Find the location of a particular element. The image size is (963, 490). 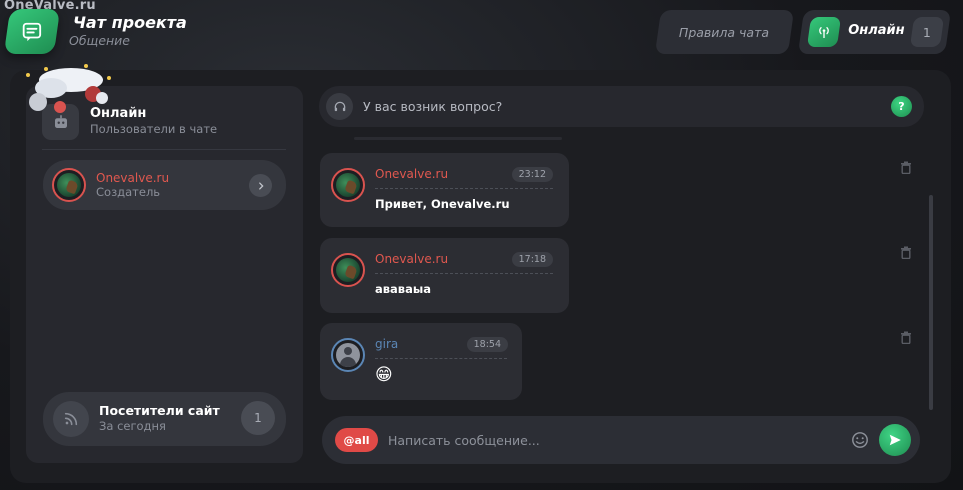

message-composer: @all is located at coordinates (621, 440).